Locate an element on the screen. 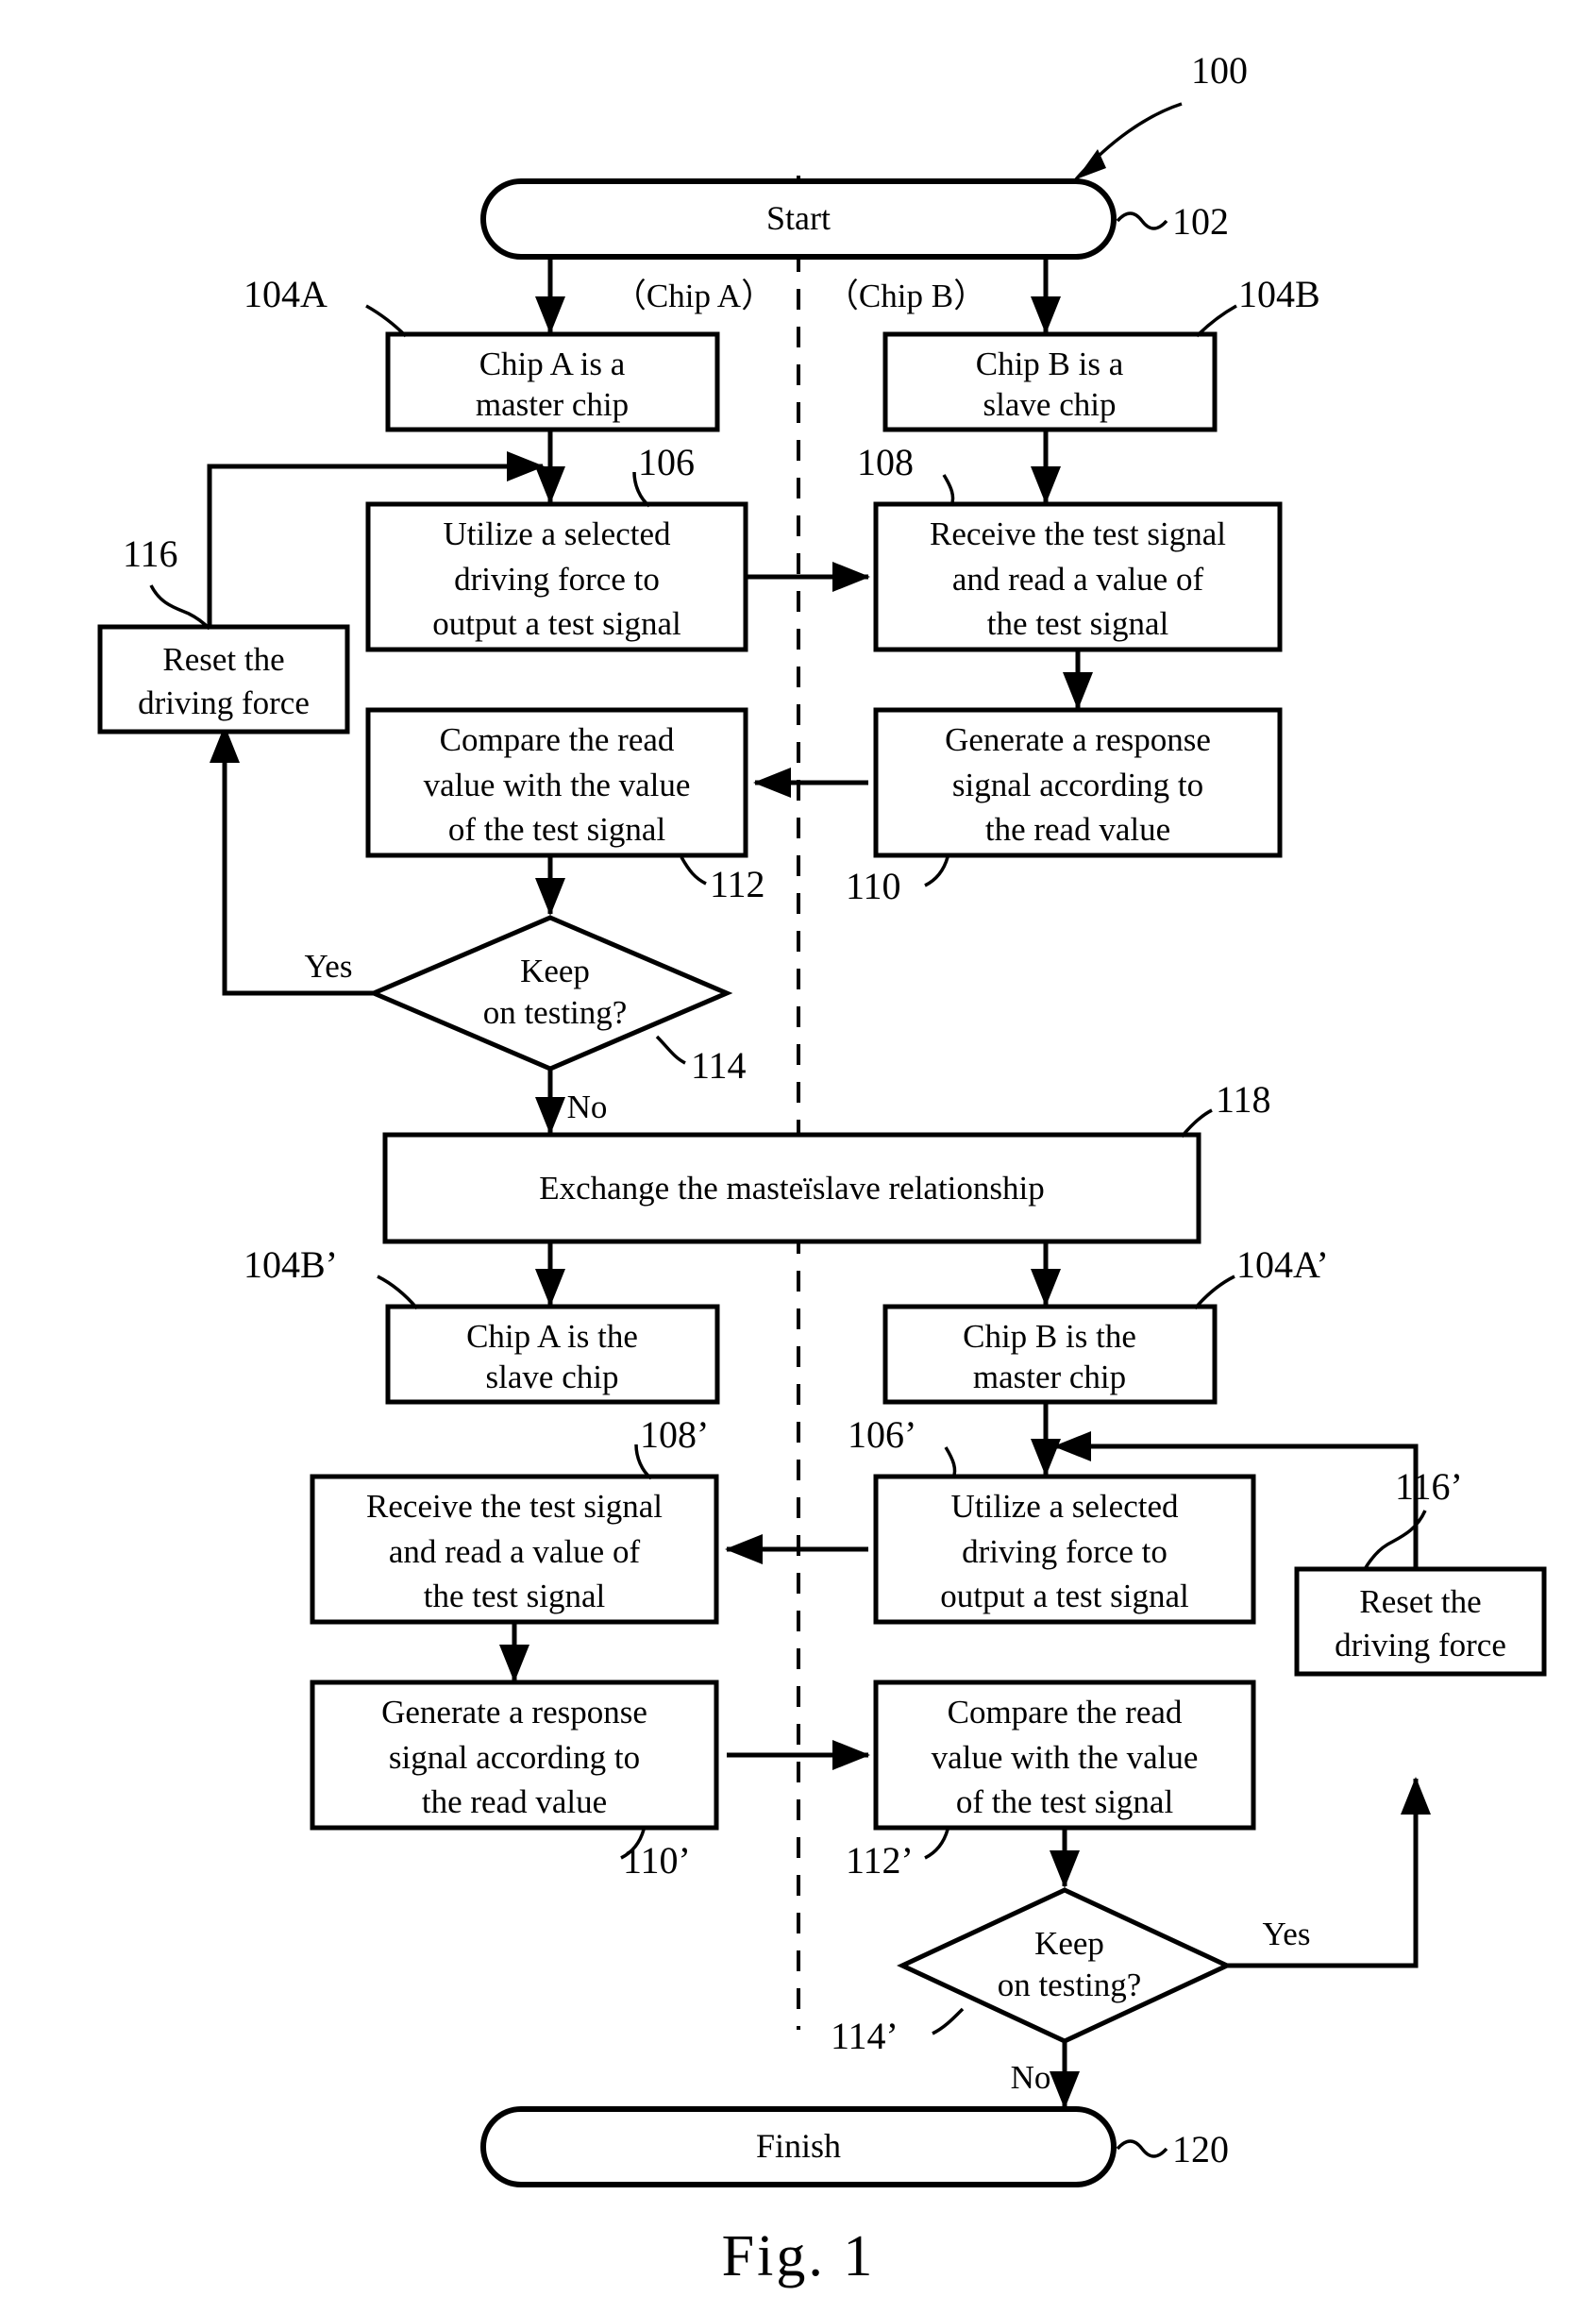 This screenshot has width=1596, height=2313. node-106p-line2: driving force to is located at coordinates (1065, 1551).